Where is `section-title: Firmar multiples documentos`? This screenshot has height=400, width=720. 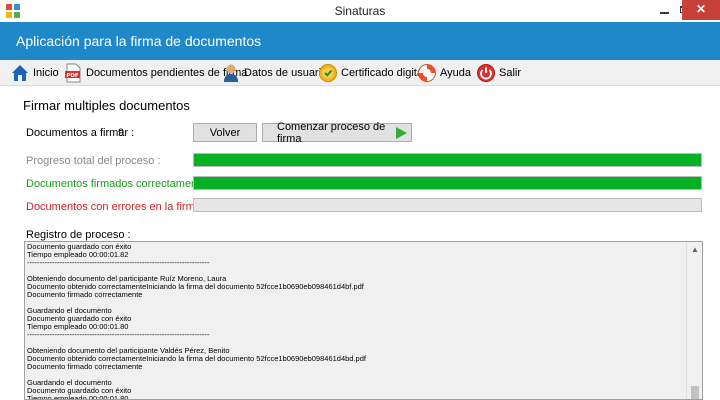 section-title: Firmar multiples documentos is located at coordinates (106, 105).